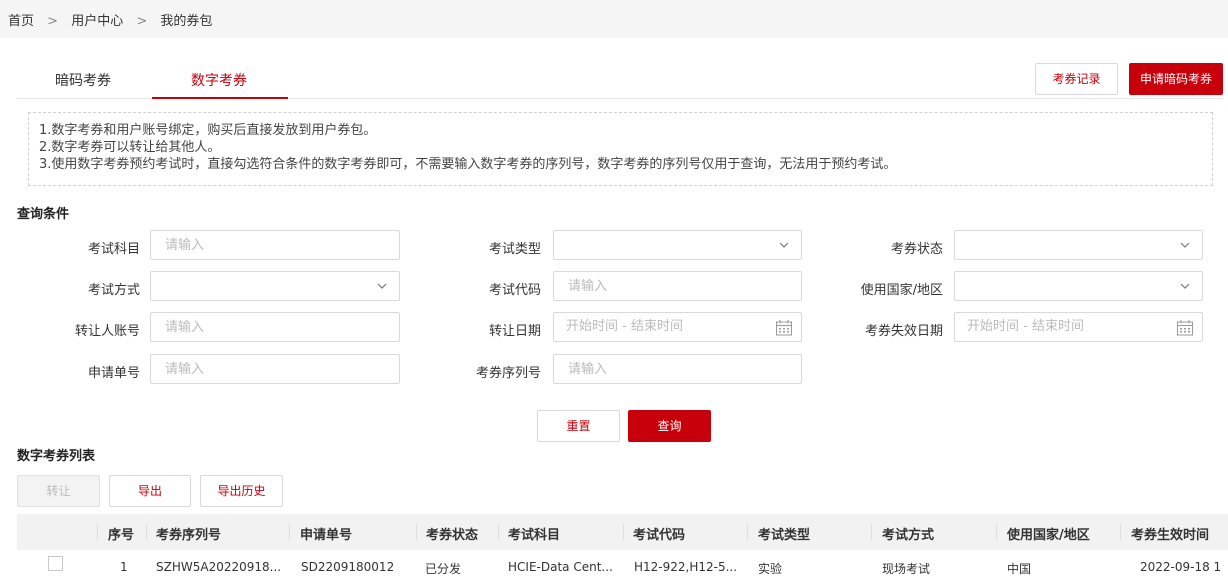 The width and height of the screenshot is (1228, 585). What do you see at coordinates (916, 249) in the screenshot?
I see `voucher-status-label: 考券状态` at bounding box center [916, 249].